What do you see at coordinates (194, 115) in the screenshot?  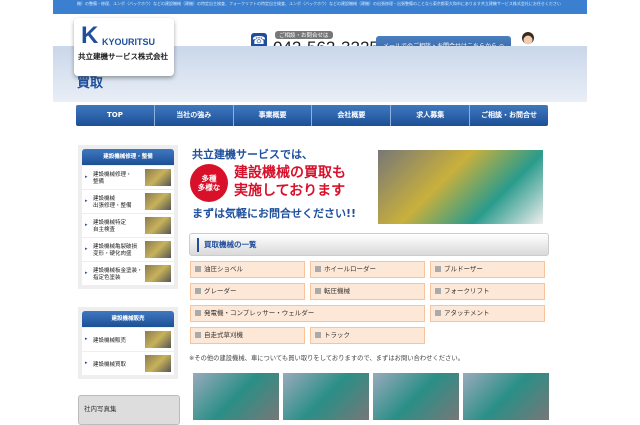 I see `nav-strengths: 当社の強み` at bounding box center [194, 115].